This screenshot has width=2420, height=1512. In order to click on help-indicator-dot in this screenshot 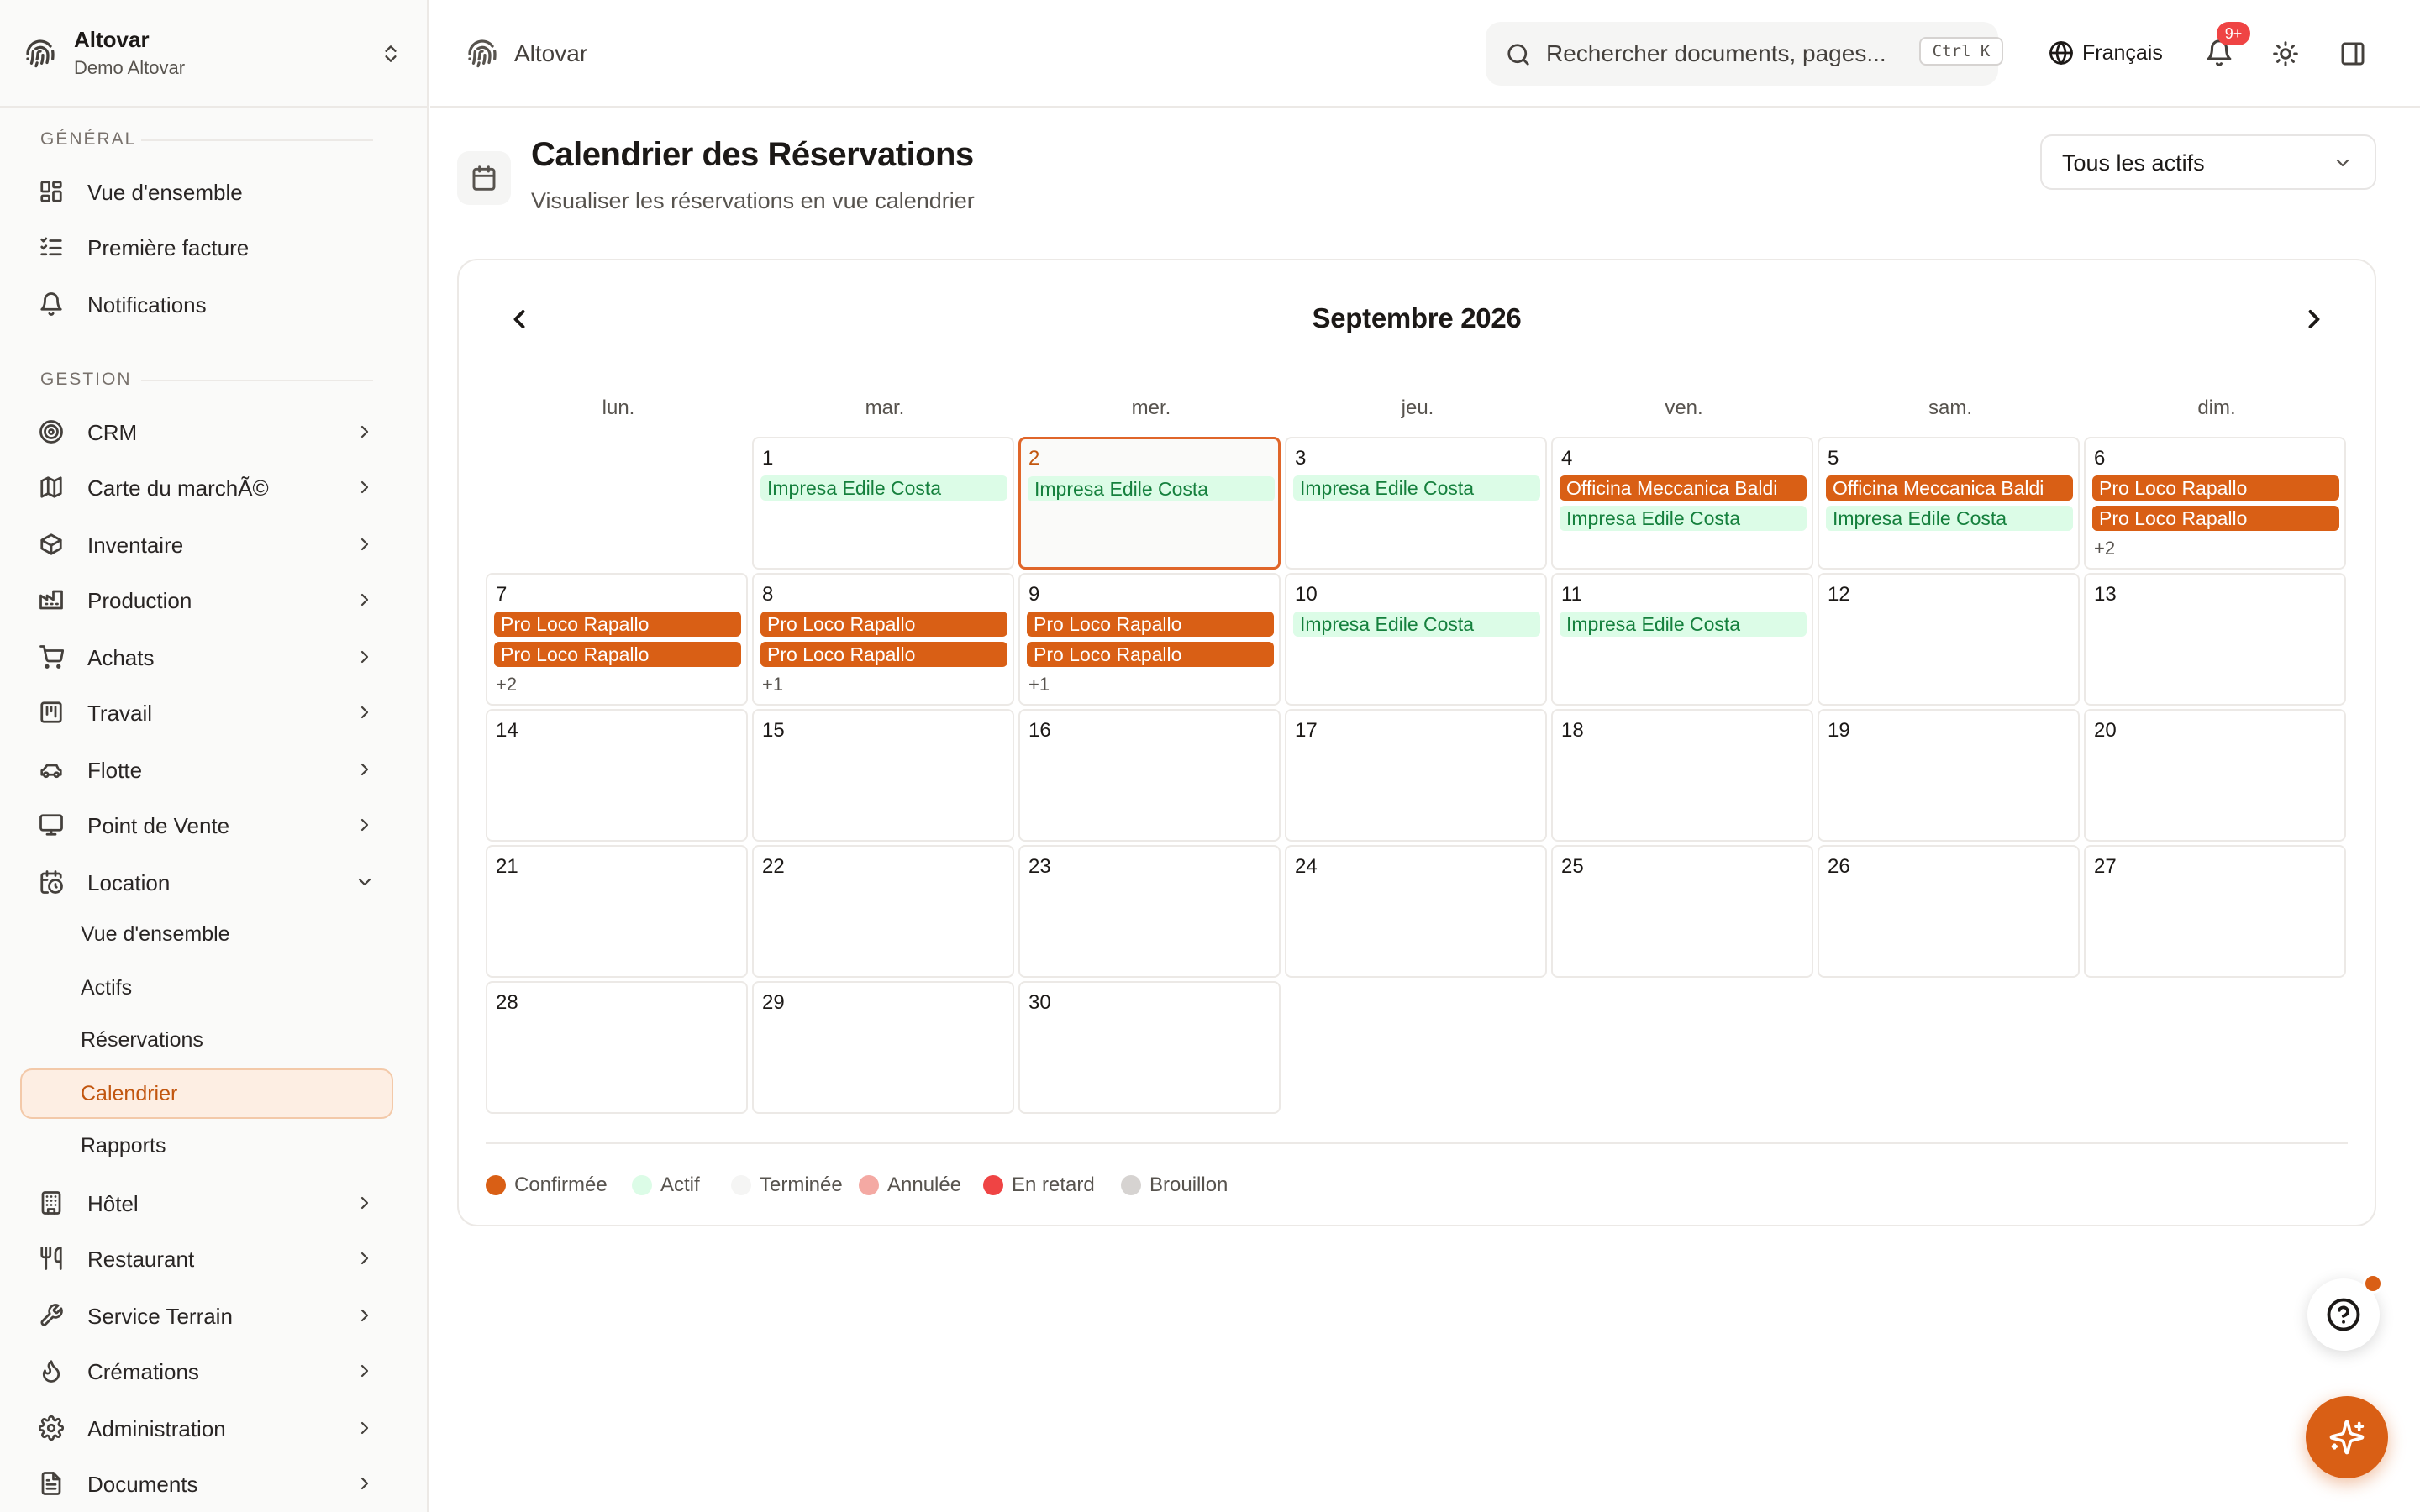, I will do `click(2373, 1283)`.